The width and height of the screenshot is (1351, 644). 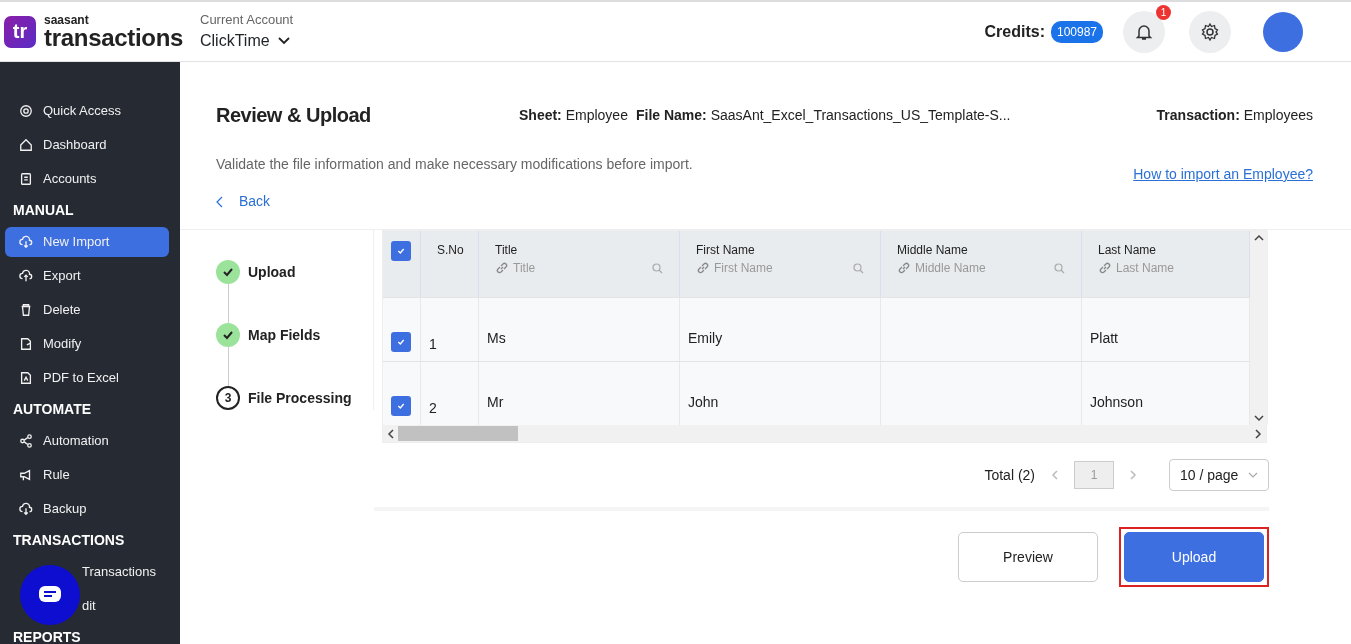 What do you see at coordinates (933, 250) in the screenshot?
I see `column-header: Middle Name` at bounding box center [933, 250].